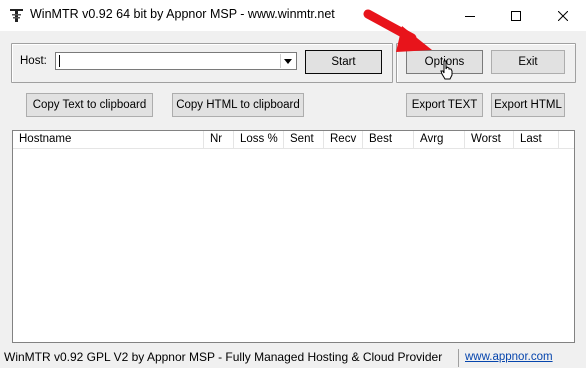 This screenshot has height=368, width=586. I want to click on close-button, so click(563, 15).